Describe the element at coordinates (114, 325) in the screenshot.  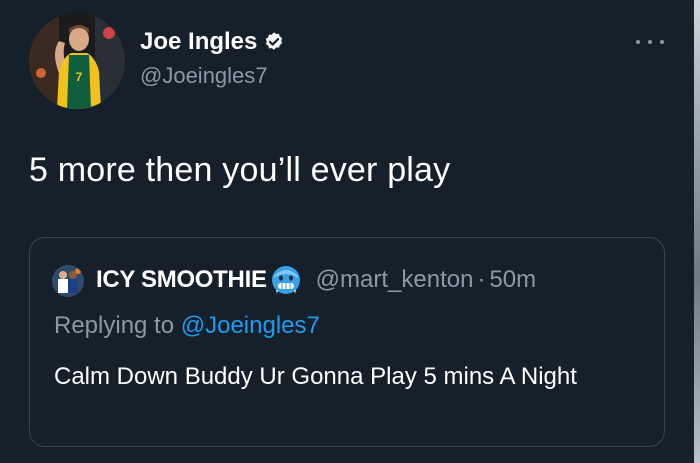
I see `replying-prefix: Replying to` at that location.